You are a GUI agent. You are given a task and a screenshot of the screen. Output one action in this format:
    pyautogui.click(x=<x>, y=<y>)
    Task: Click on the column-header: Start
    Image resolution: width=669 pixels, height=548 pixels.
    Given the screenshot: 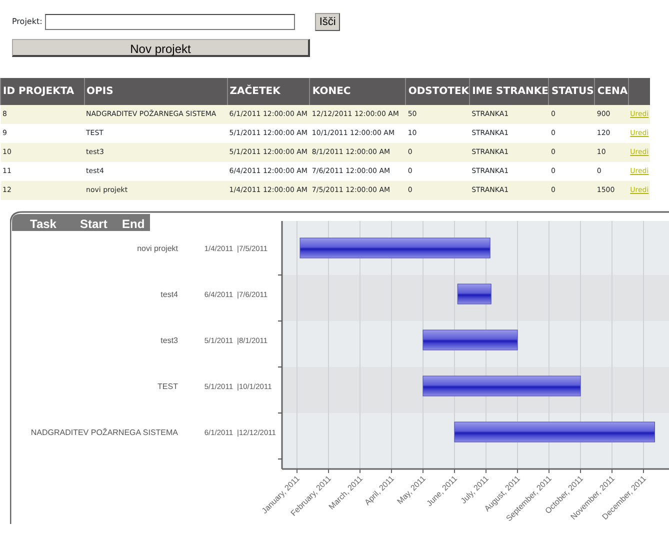 What is the action you would take?
    pyautogui.click(x=94, y=224)
    